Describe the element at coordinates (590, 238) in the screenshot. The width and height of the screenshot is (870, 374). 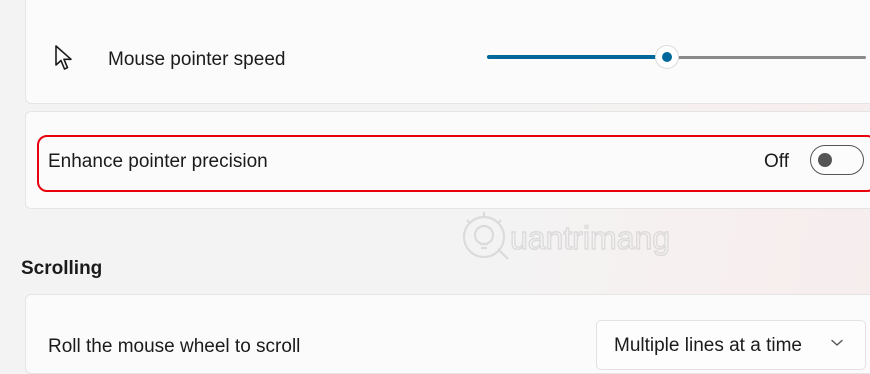
I see `watermark-text: uantrimang` at that location.